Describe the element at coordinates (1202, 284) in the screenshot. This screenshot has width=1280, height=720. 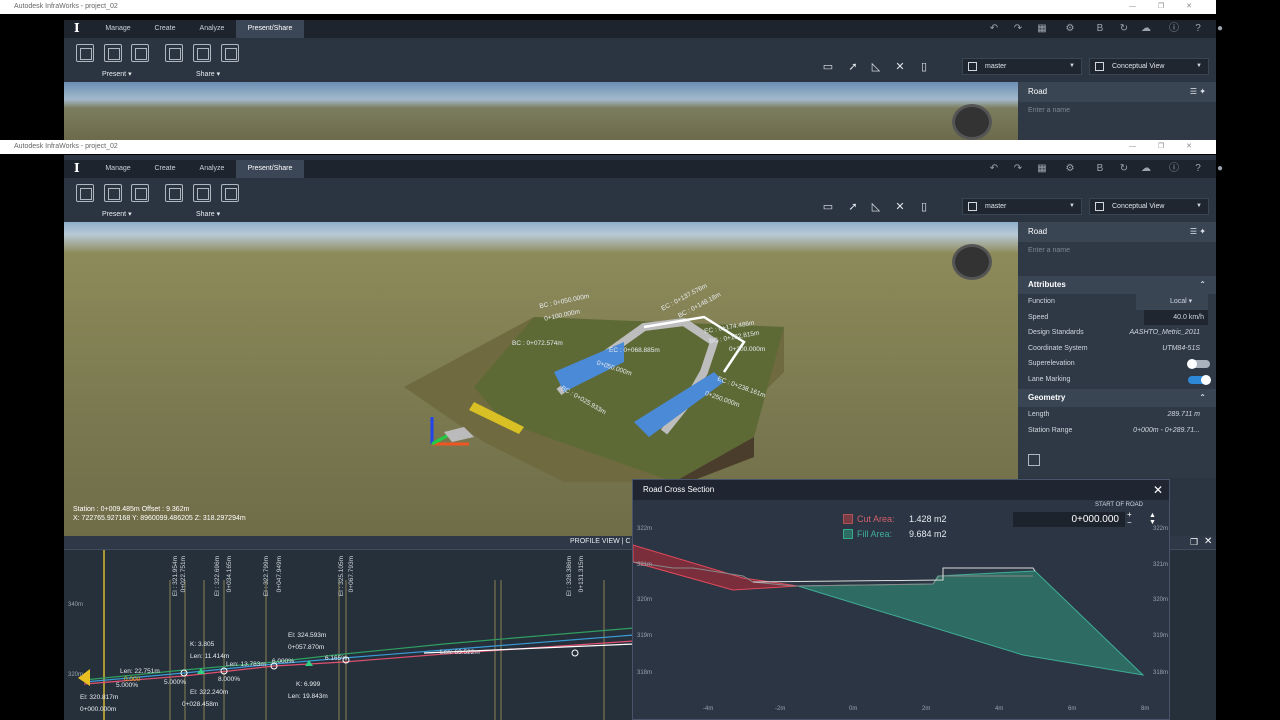
I see `chevron-up-icon: ⌃` at that location.